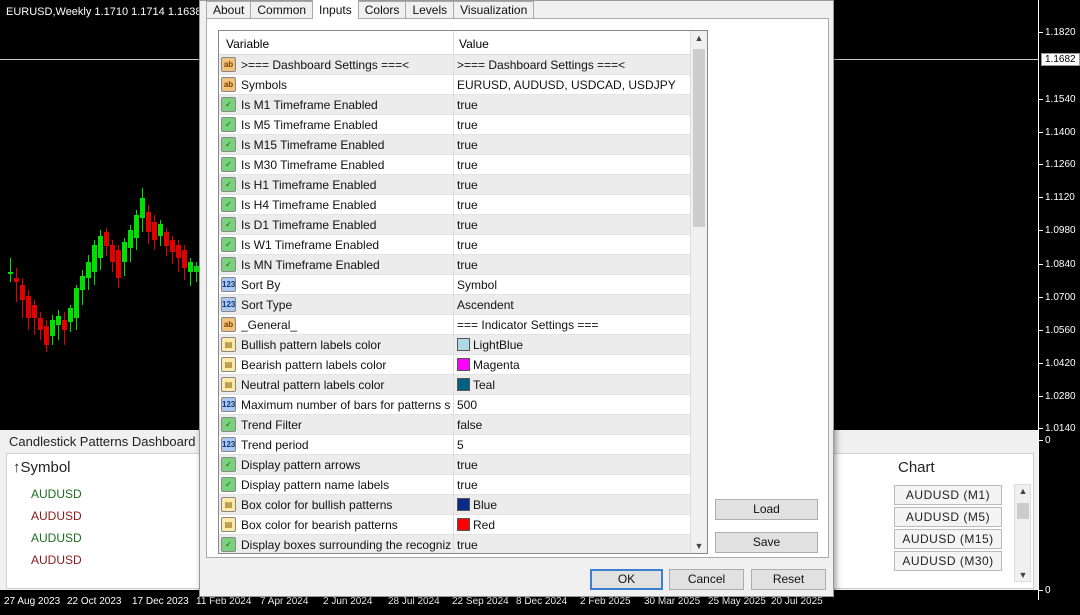 The height and width of the screenshot is (615, 1080). I want to click on input-row: ▤ Neutral pattern labels color Teal, so click(454, 385).